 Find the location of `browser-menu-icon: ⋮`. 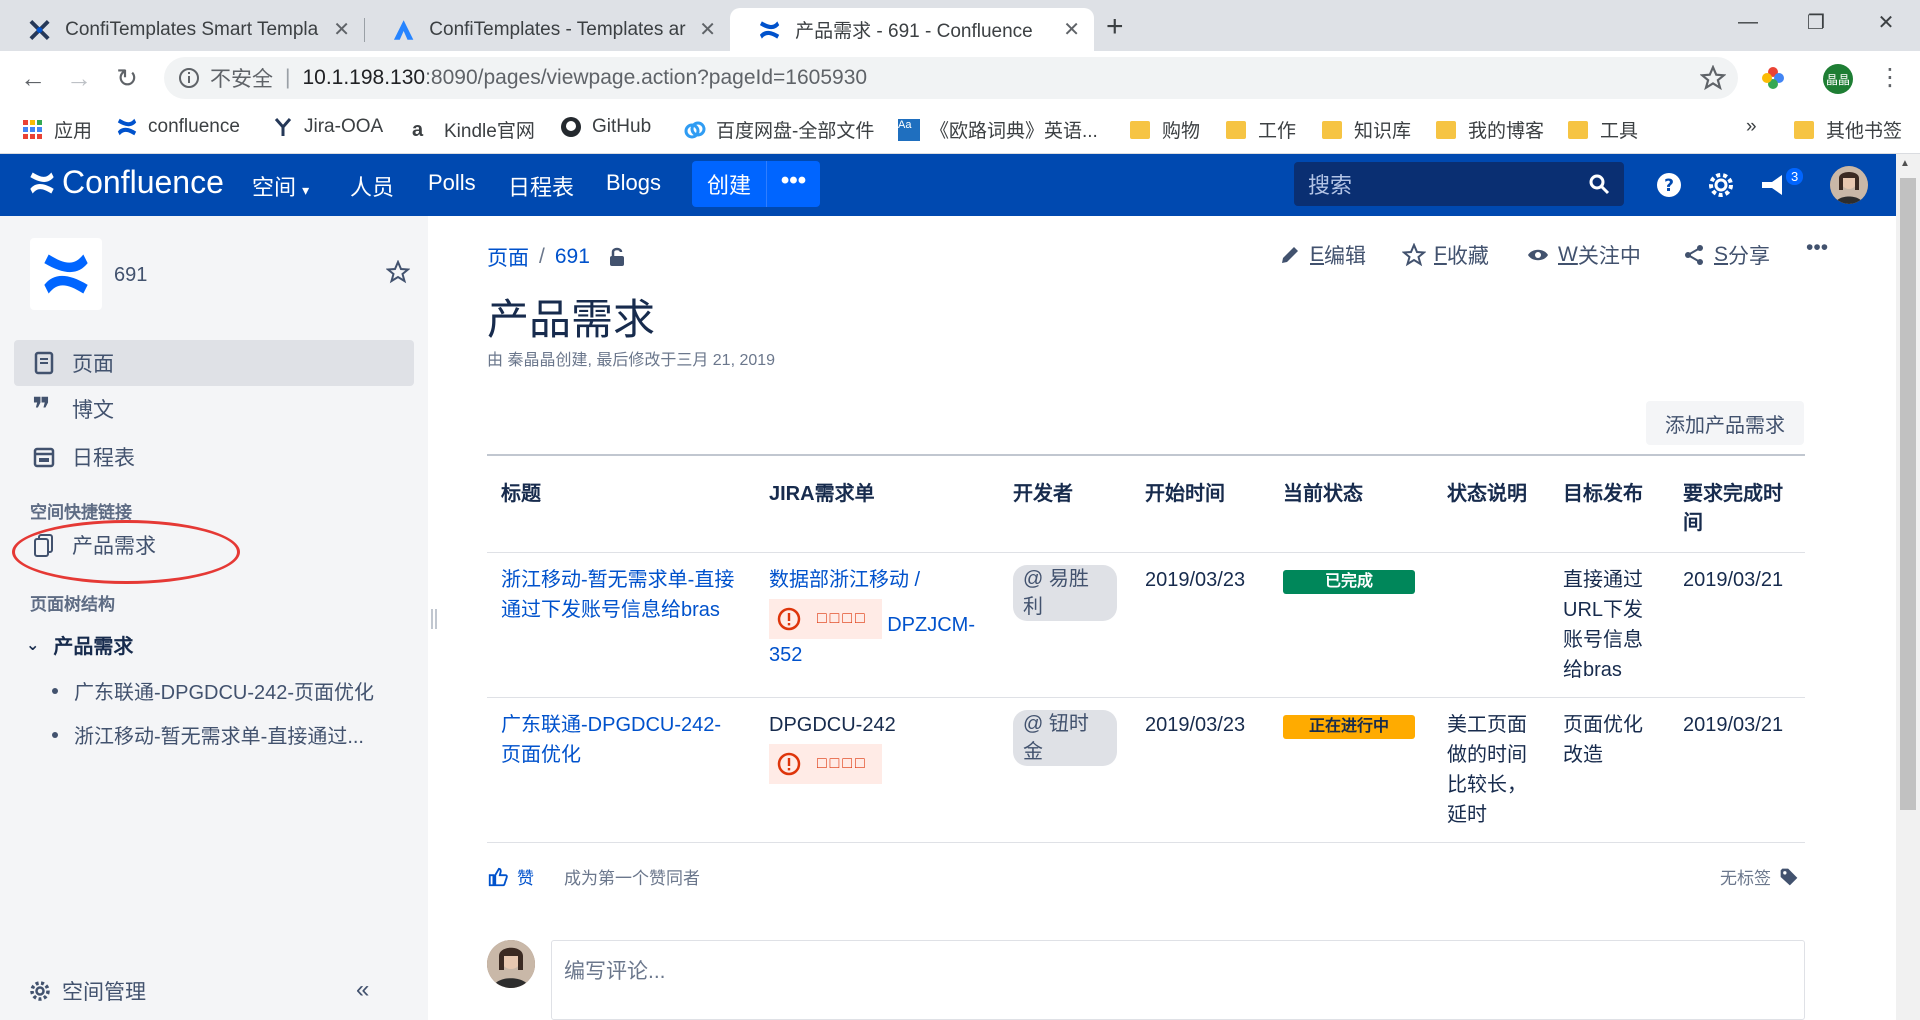

browser-menu-icon: ⋮ is located at coordinates (1890, 77).